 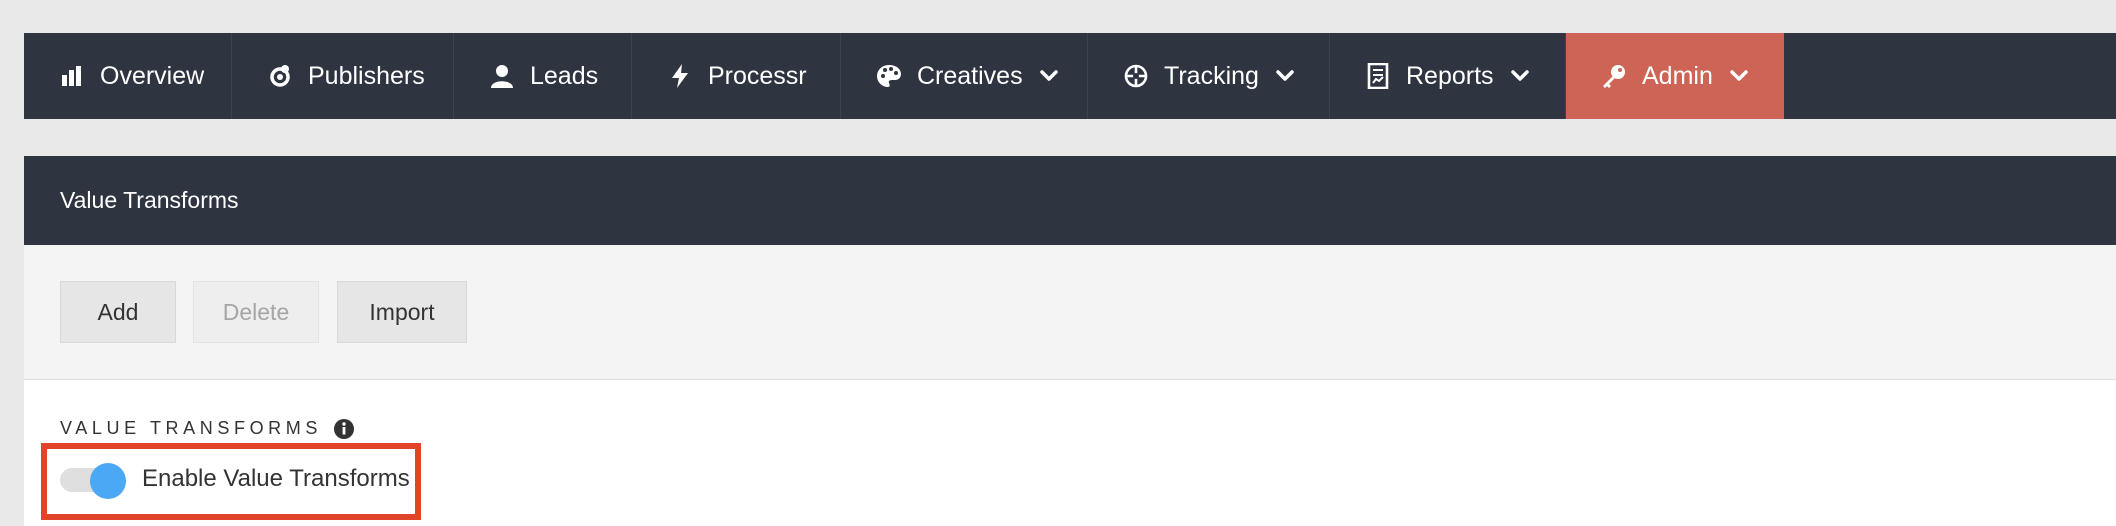 I want to click on enable-value-transforms-toggle, so click(x=93, y=481).